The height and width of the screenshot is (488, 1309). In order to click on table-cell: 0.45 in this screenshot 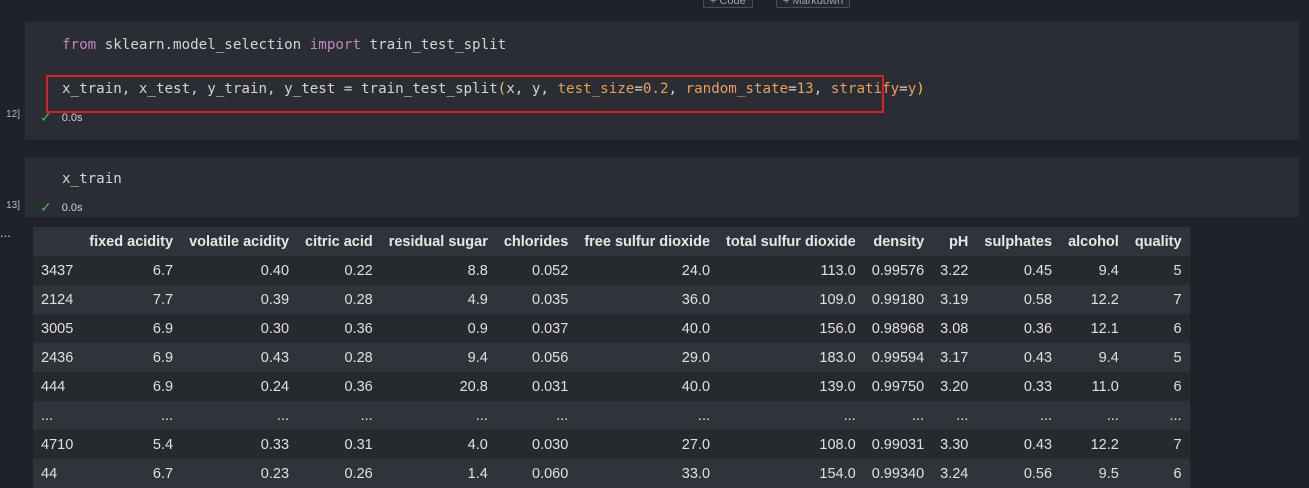, I will do `click(1038, 270)`.